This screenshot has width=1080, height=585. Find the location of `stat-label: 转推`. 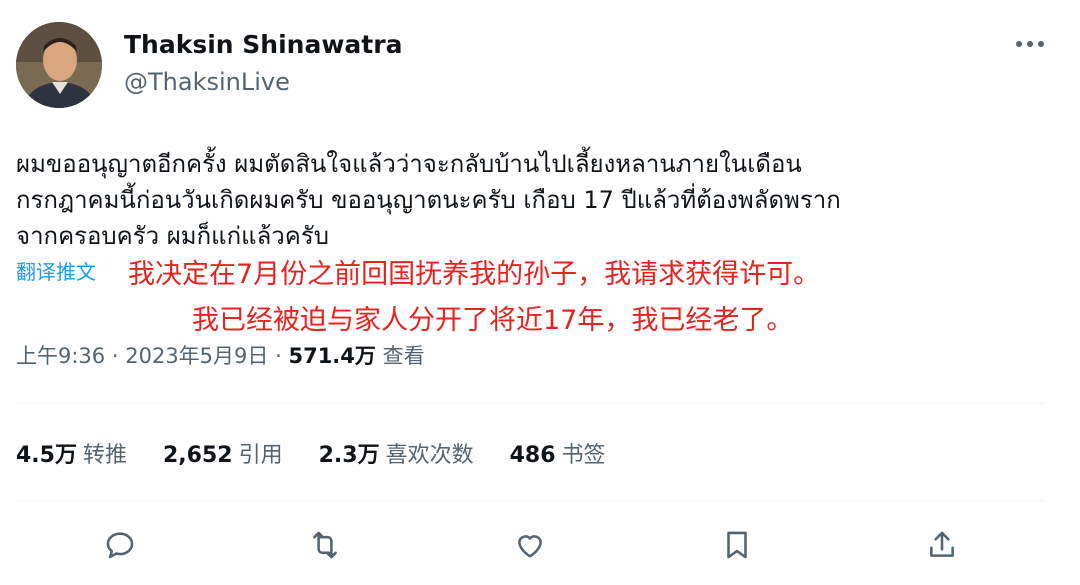

stat-label: 转推 is located at coordinates (104, 455).